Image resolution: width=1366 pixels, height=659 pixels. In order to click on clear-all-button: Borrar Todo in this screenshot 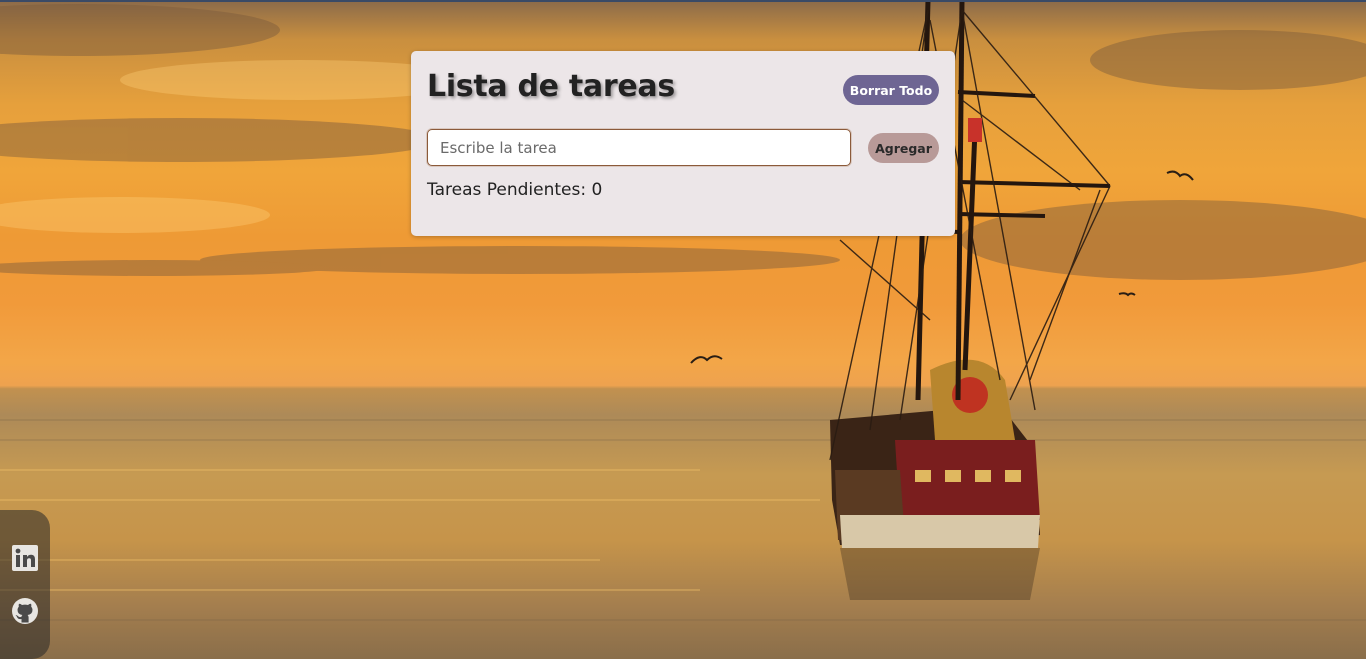, I will do `click(891, 90)`.